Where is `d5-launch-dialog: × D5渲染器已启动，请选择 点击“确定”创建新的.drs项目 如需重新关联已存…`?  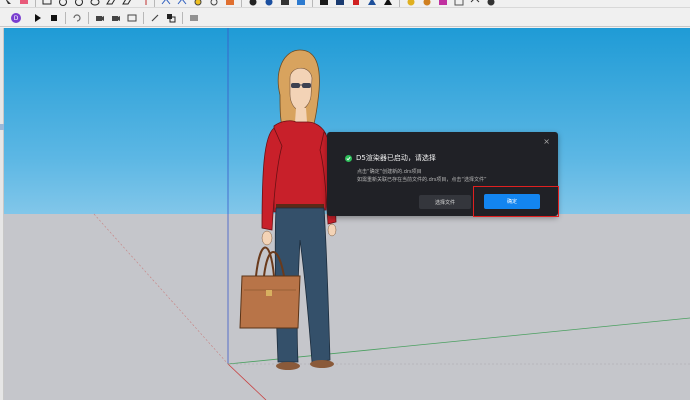 d5-launch-dialog: × D5渲染器已启动，请选择 点击“确定”创建新的.drs项目 如需重新关联已存… is located at coordinates (442, 174).